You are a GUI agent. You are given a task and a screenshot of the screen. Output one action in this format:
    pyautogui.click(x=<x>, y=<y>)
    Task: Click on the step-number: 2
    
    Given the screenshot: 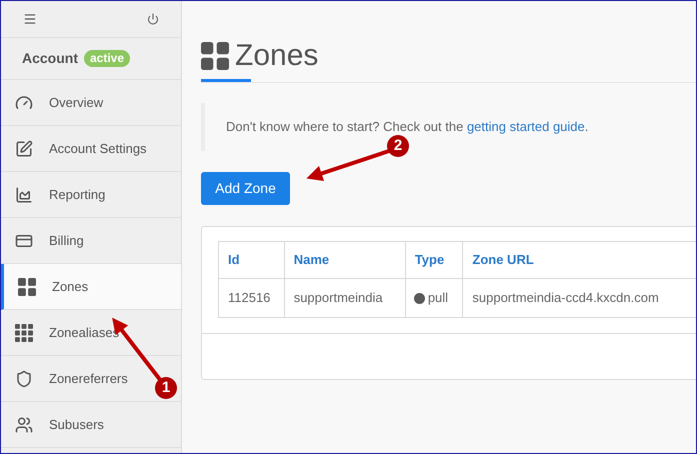 What is the action you would take?
    pyautogui.click(x=398, y=146)
    